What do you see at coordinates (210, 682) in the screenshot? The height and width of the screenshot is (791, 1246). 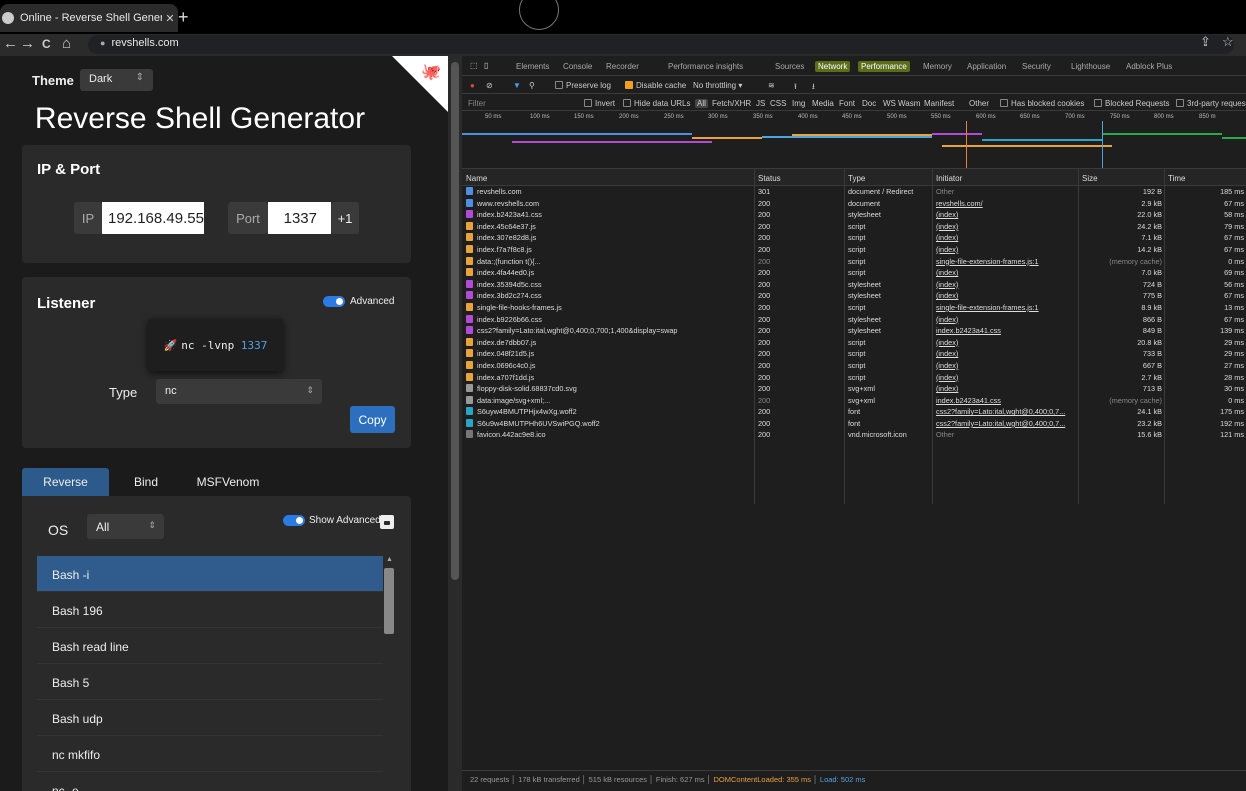 I see `list-item: Bash 5` at bounding box center [210, 682].